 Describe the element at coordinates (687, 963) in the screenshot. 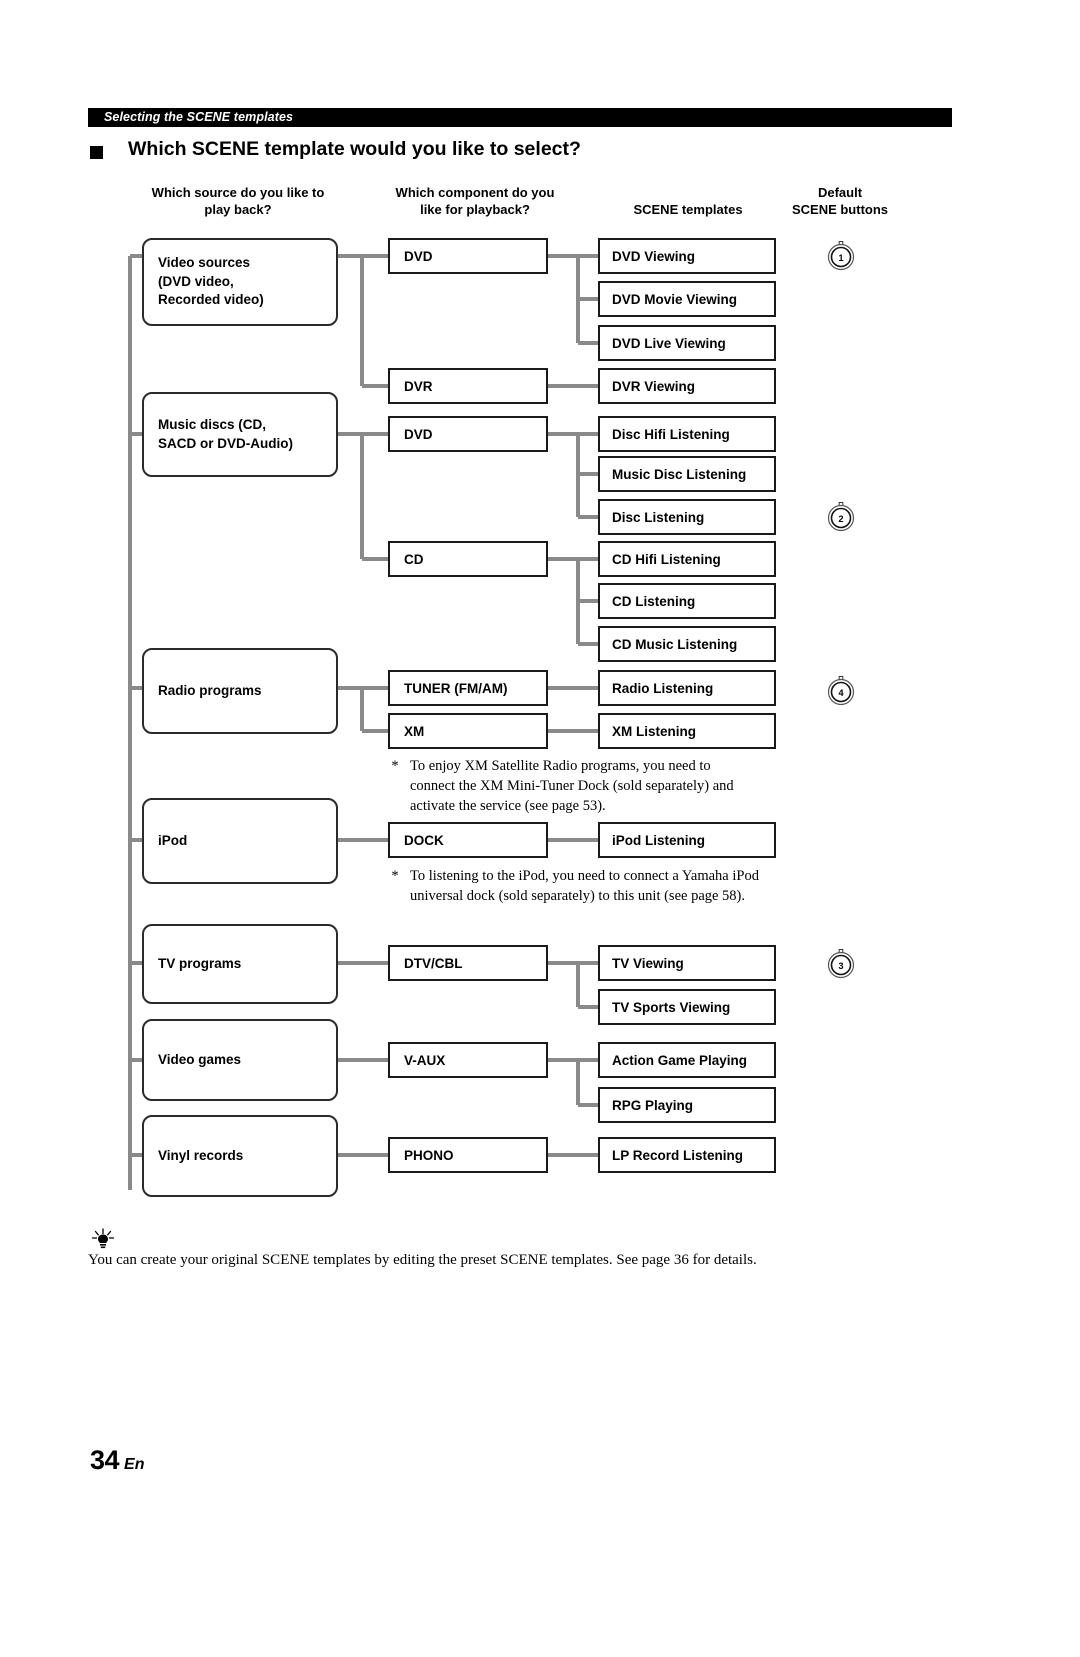

I see `template-box-tv-viewing: TV Viewing` at that location.